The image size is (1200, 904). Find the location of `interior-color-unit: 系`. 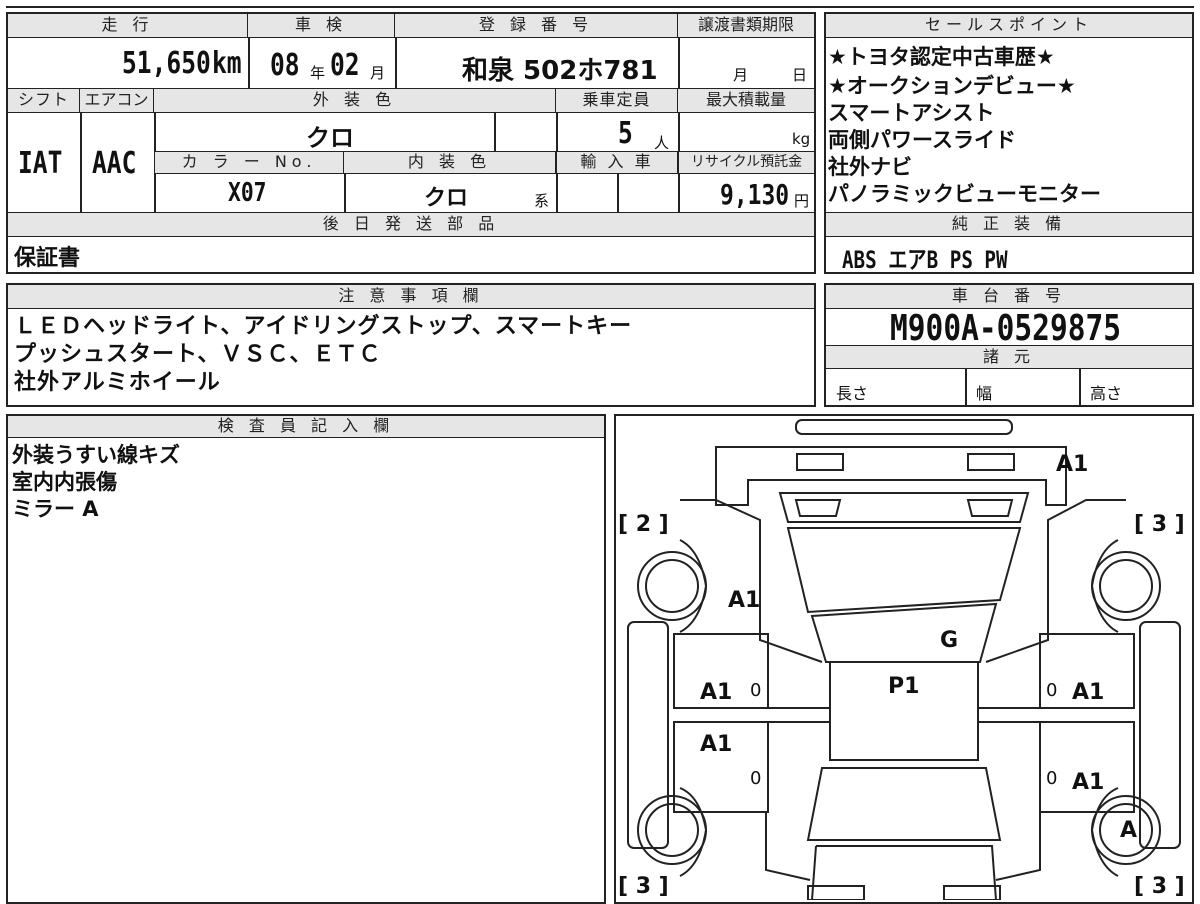

interior-color-unit: 系 is located at coordinates (542, 201).